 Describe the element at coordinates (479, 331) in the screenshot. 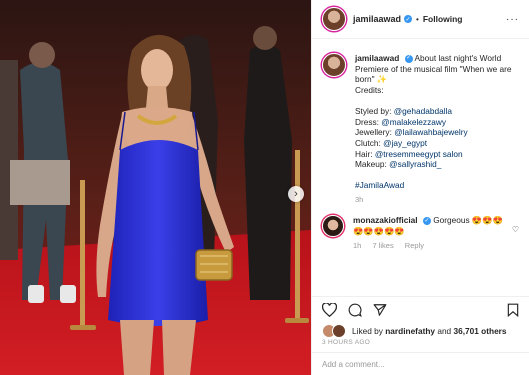

I see `liked-count: 36,701 others` at that location.